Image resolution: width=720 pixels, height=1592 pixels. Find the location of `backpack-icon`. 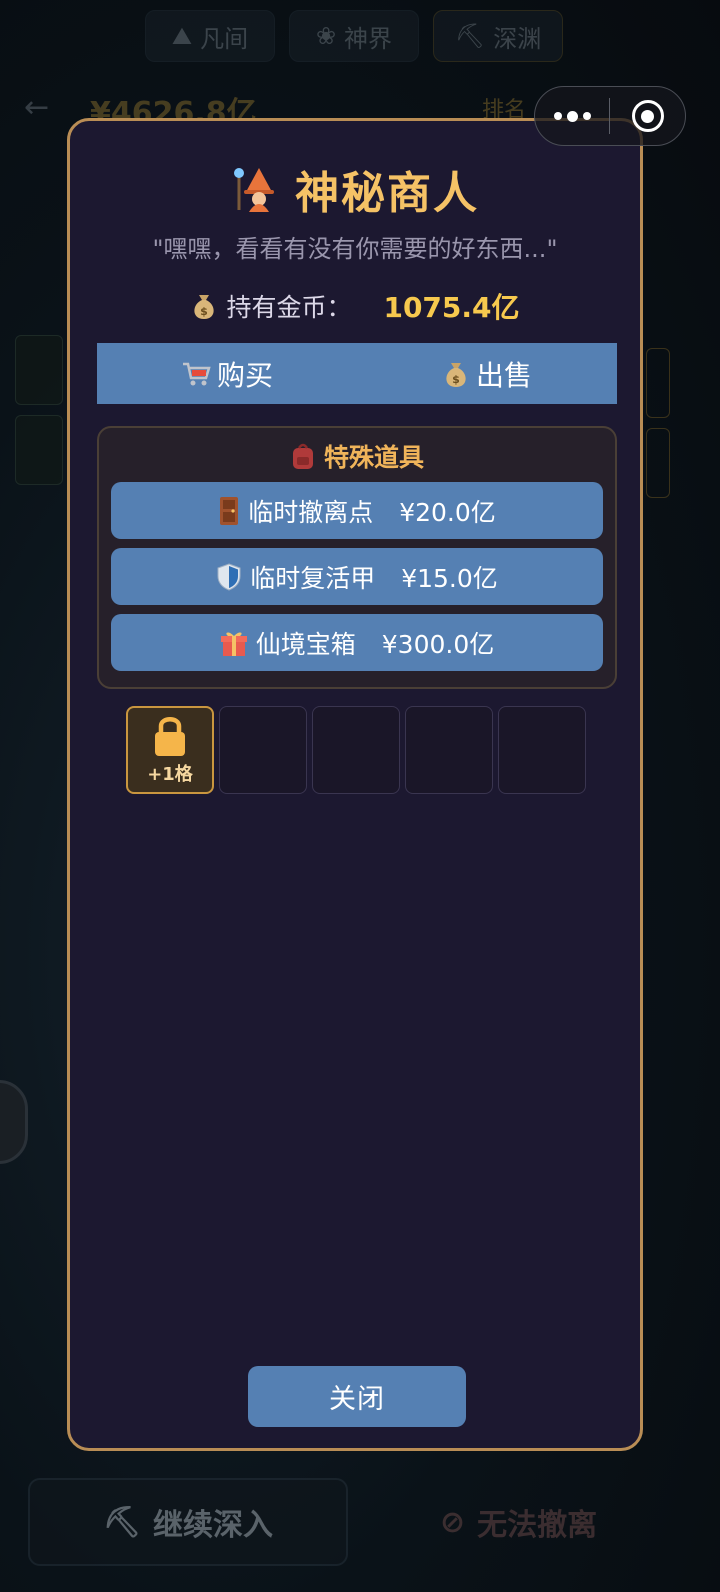

backpack-icon is located at coordinates (302, 456).